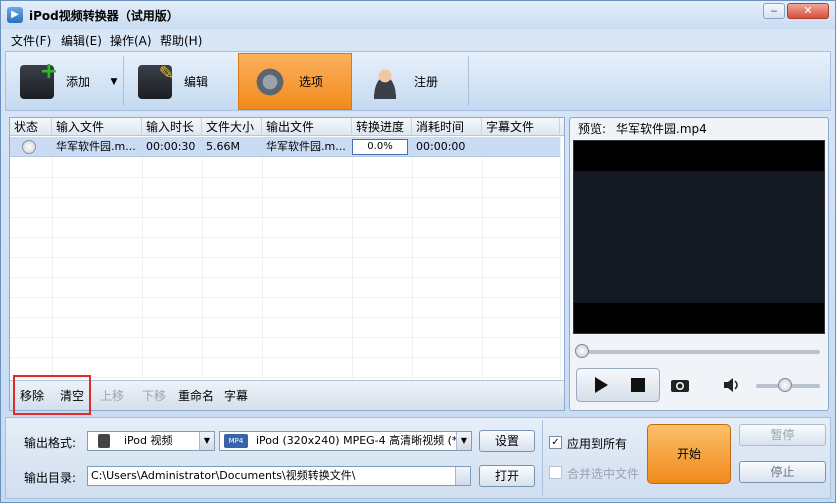 The width and height of the screenshot is (836, 503). Describe the element at coordinates (104, 16) in the screenshot. I see `window-title: iPod视频转换器（试用版）` at that location.